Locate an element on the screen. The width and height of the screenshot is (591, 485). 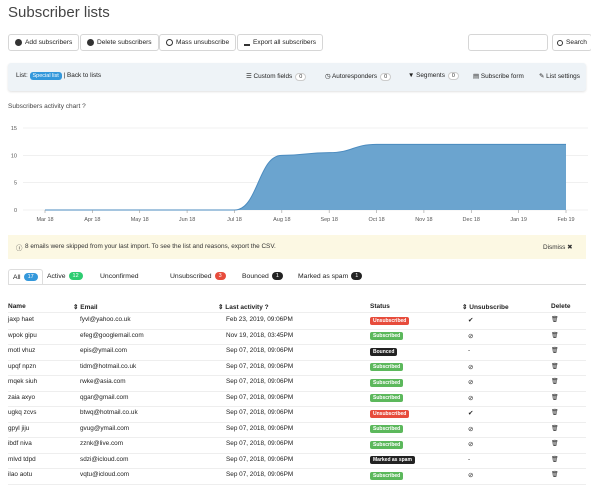
tab-all: All 17 is located at coordinates (25, 276).